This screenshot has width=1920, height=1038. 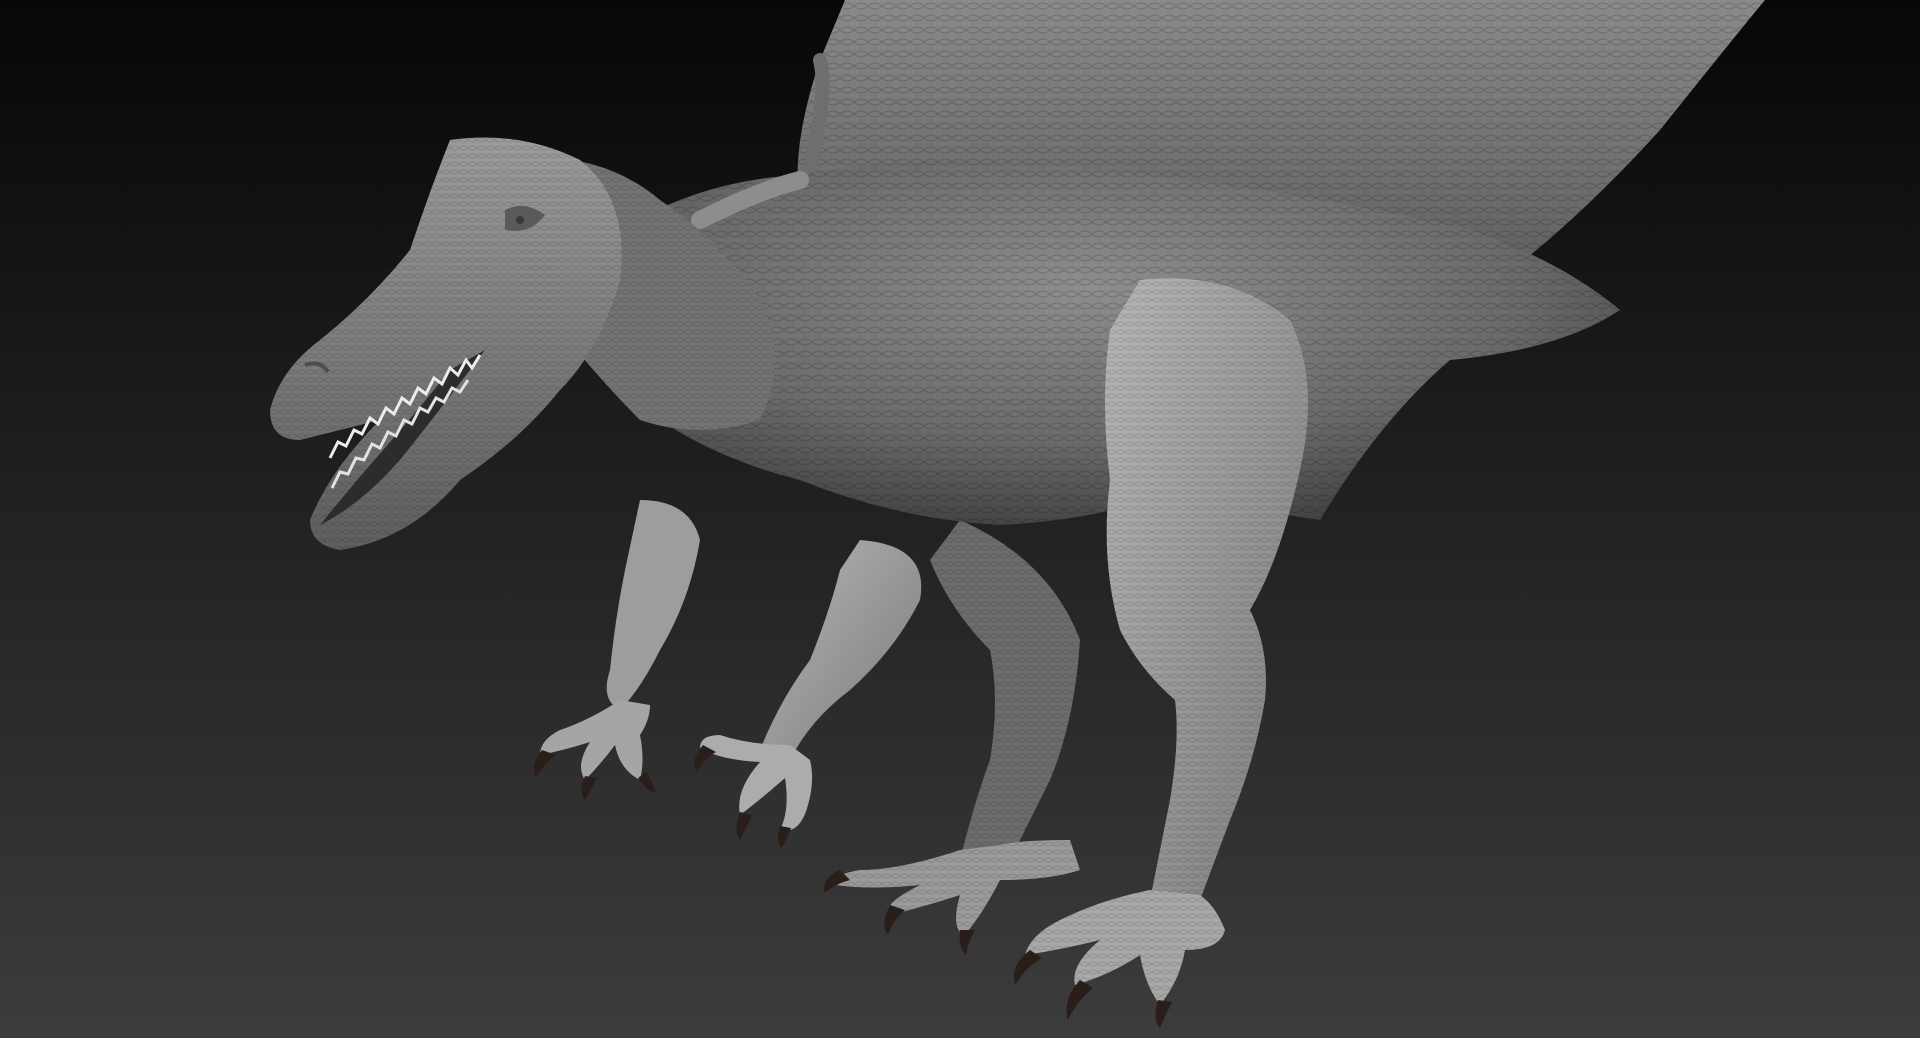 What do you see at coordinates (446, 343) in the screenshot?
I see `head` at bounding box center [446, 343].